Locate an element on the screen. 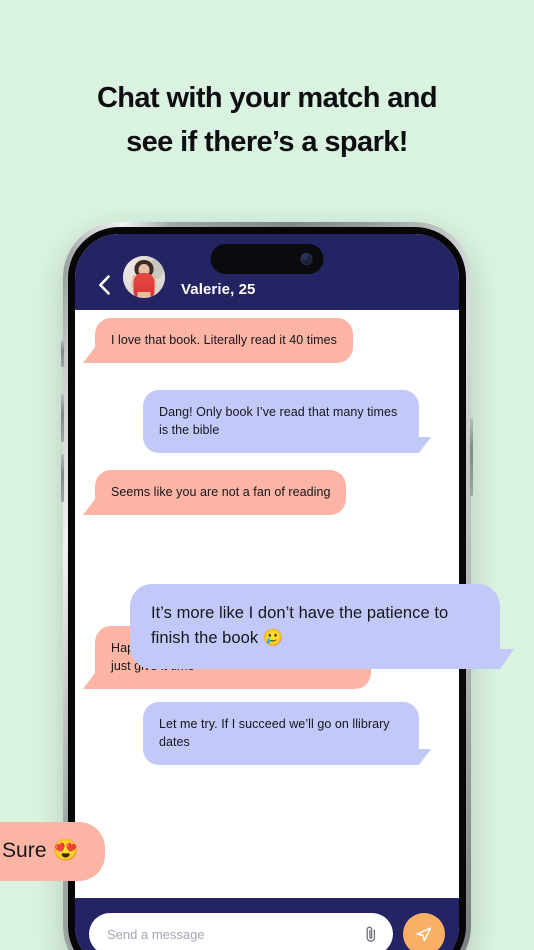 Image resolution: width=534 pixels, height=950 pixels. message-input-placeholder: Send a message is located at coordinates (156, 934).